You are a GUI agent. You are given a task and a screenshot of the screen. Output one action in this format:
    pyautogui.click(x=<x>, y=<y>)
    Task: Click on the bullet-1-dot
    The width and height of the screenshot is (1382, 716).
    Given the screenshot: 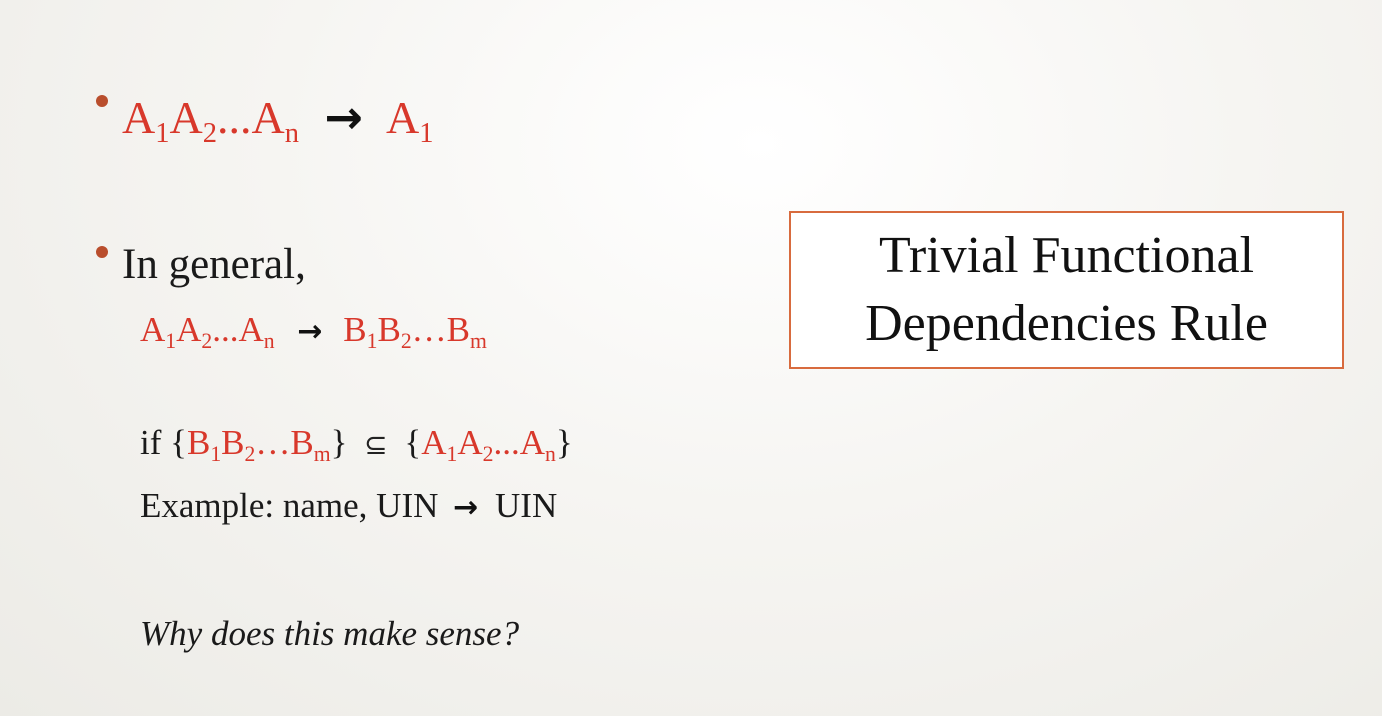 What is the action you would take?
    pyautogui.click(x=102, y=101)
    